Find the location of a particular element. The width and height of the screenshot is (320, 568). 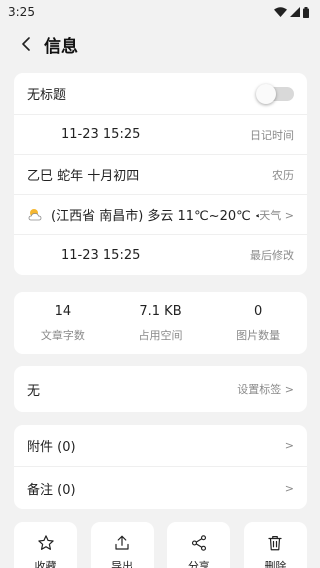

set-tags-link: 设置标签 > is located at coordinates (265, 389).